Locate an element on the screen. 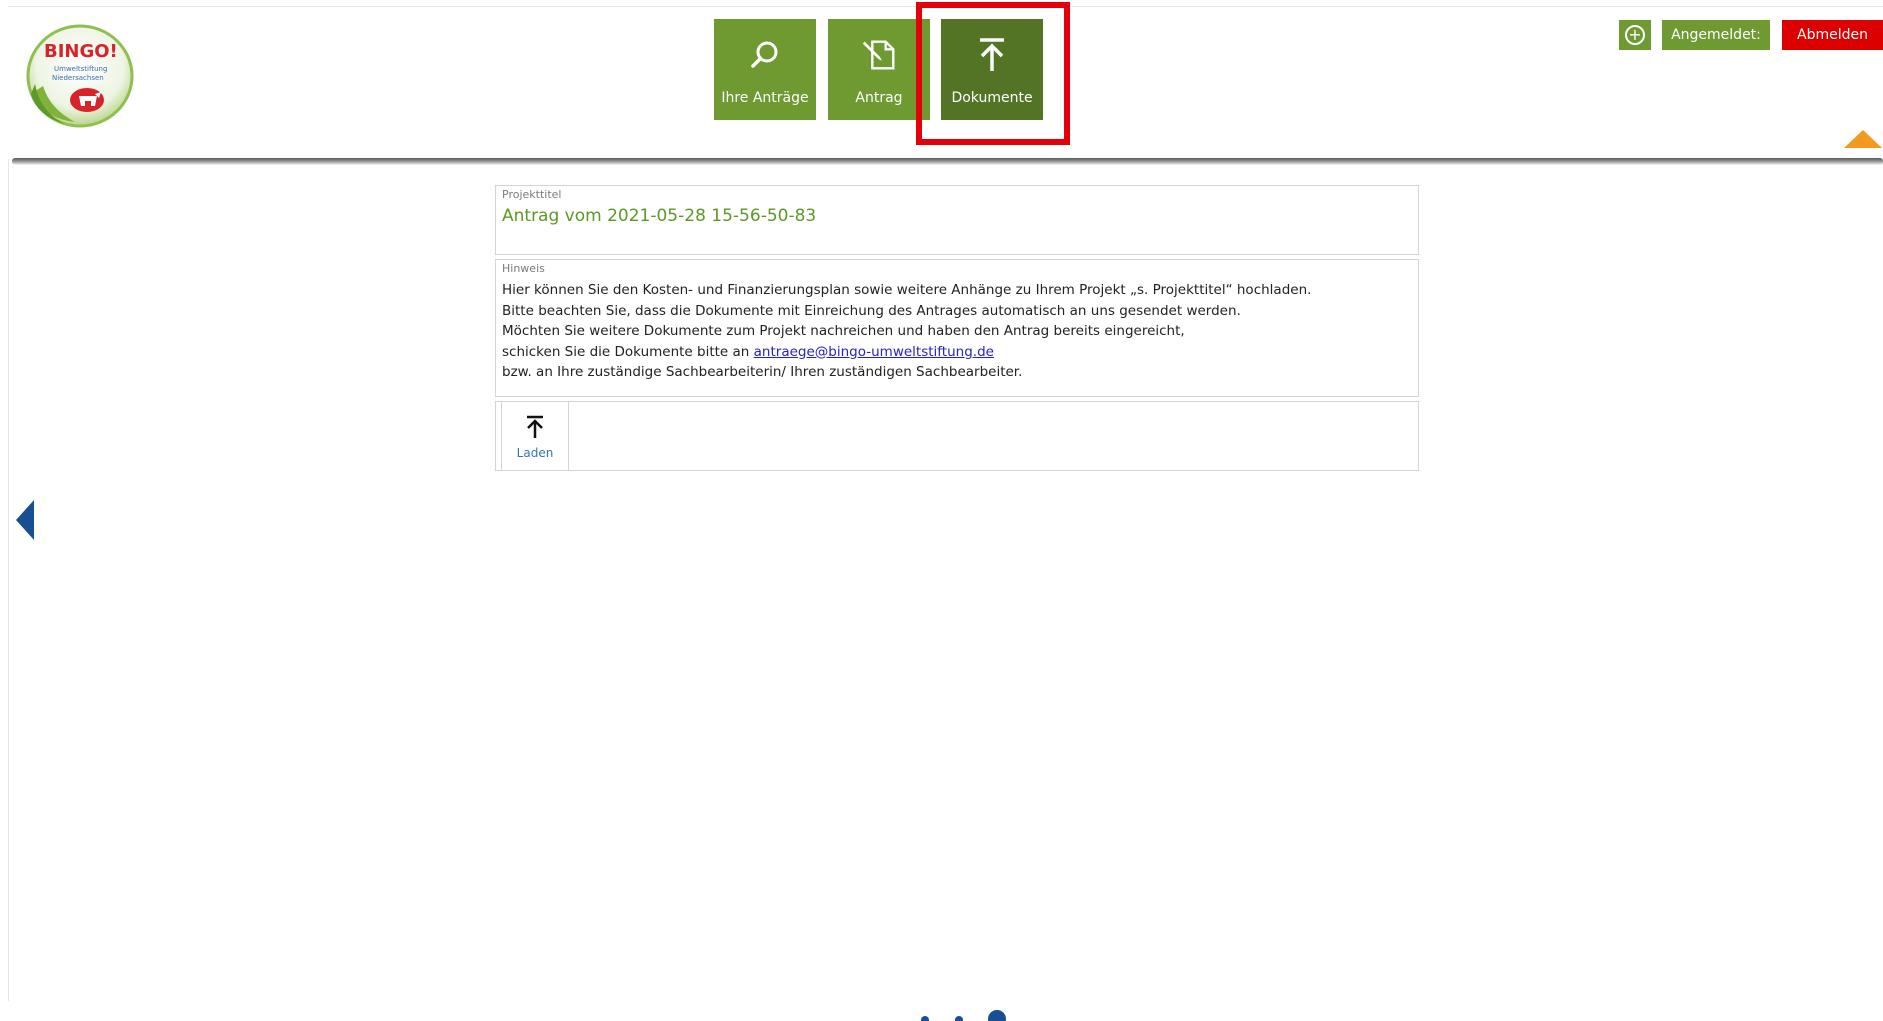 This screenshot has height=1021, width=1883. plus-circle-icon: + is located at coordinates (1635, 35).